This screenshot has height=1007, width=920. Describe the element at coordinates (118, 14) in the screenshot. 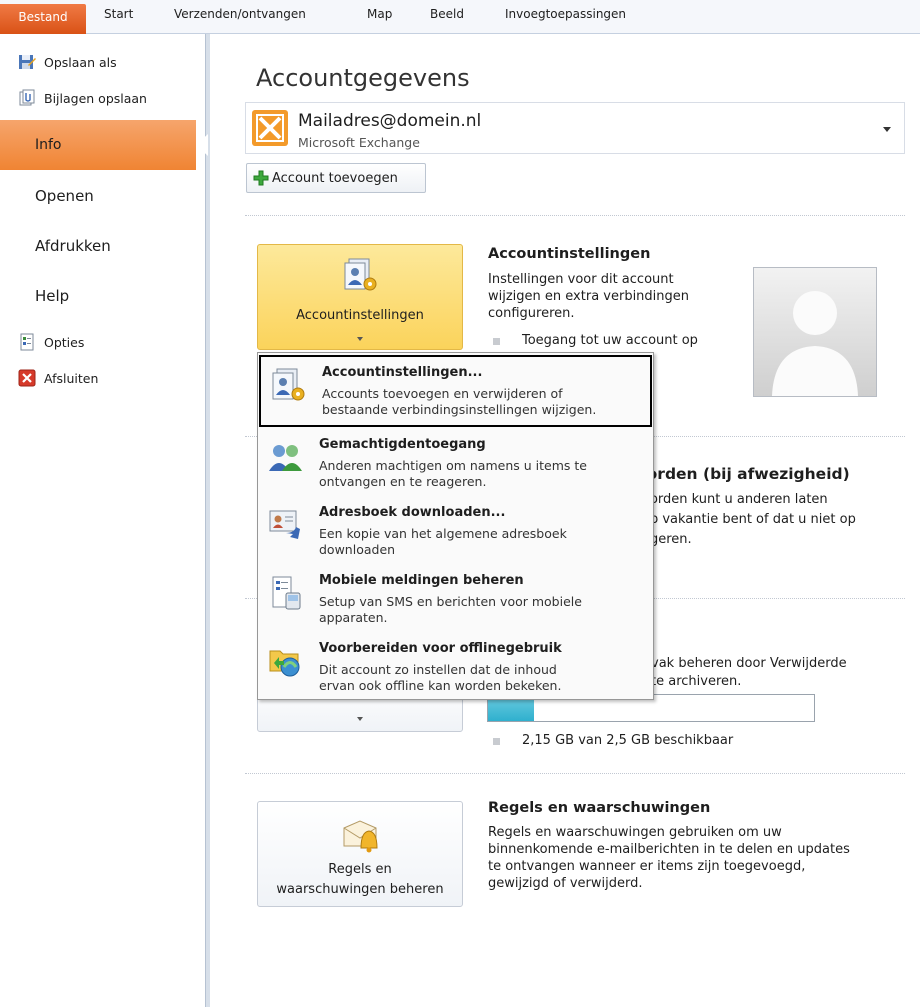

I see `tab-start: Start` at that location.